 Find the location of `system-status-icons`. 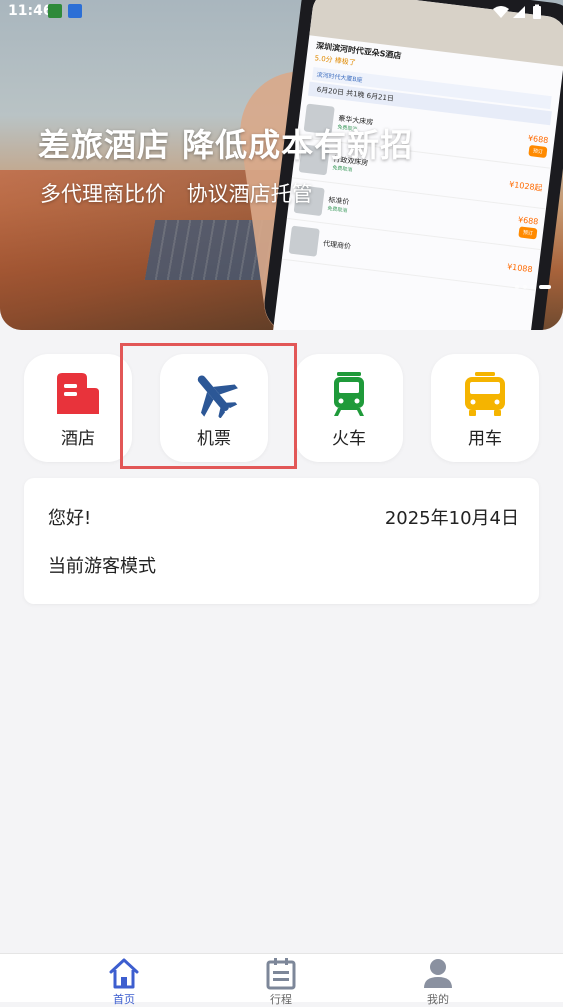

system-status-icons is located at coordinates (517, 11).